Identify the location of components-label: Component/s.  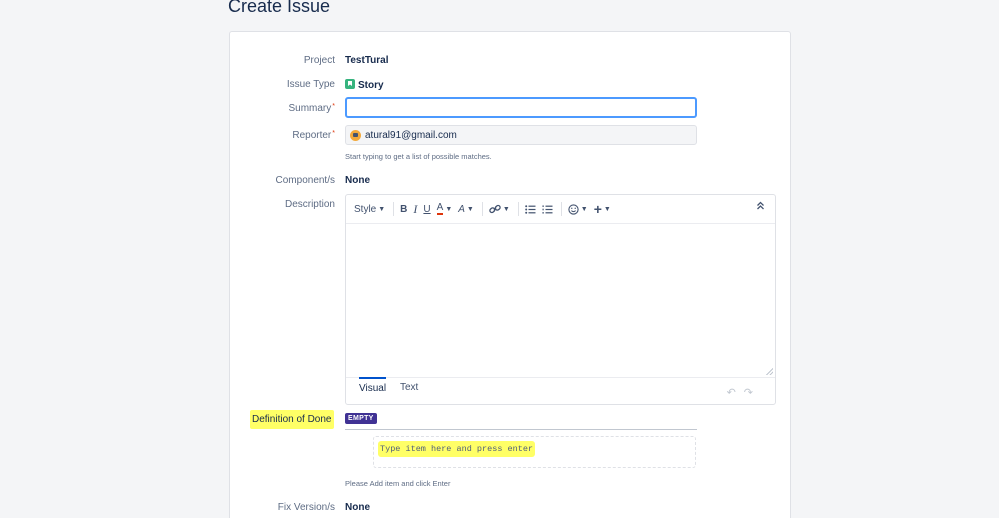
(305, 180).